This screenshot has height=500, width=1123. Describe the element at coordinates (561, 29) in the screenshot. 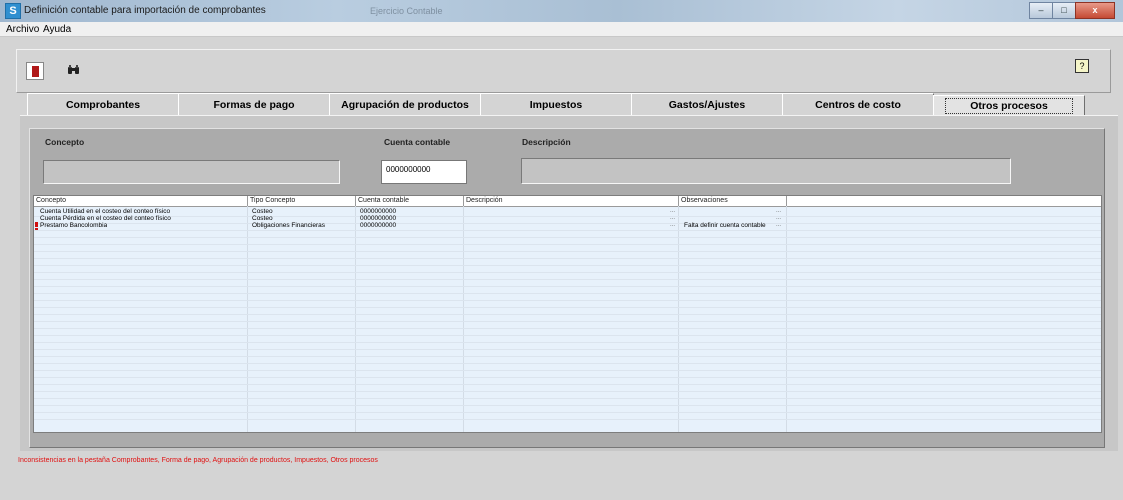

I see `menu-bar` at that location.